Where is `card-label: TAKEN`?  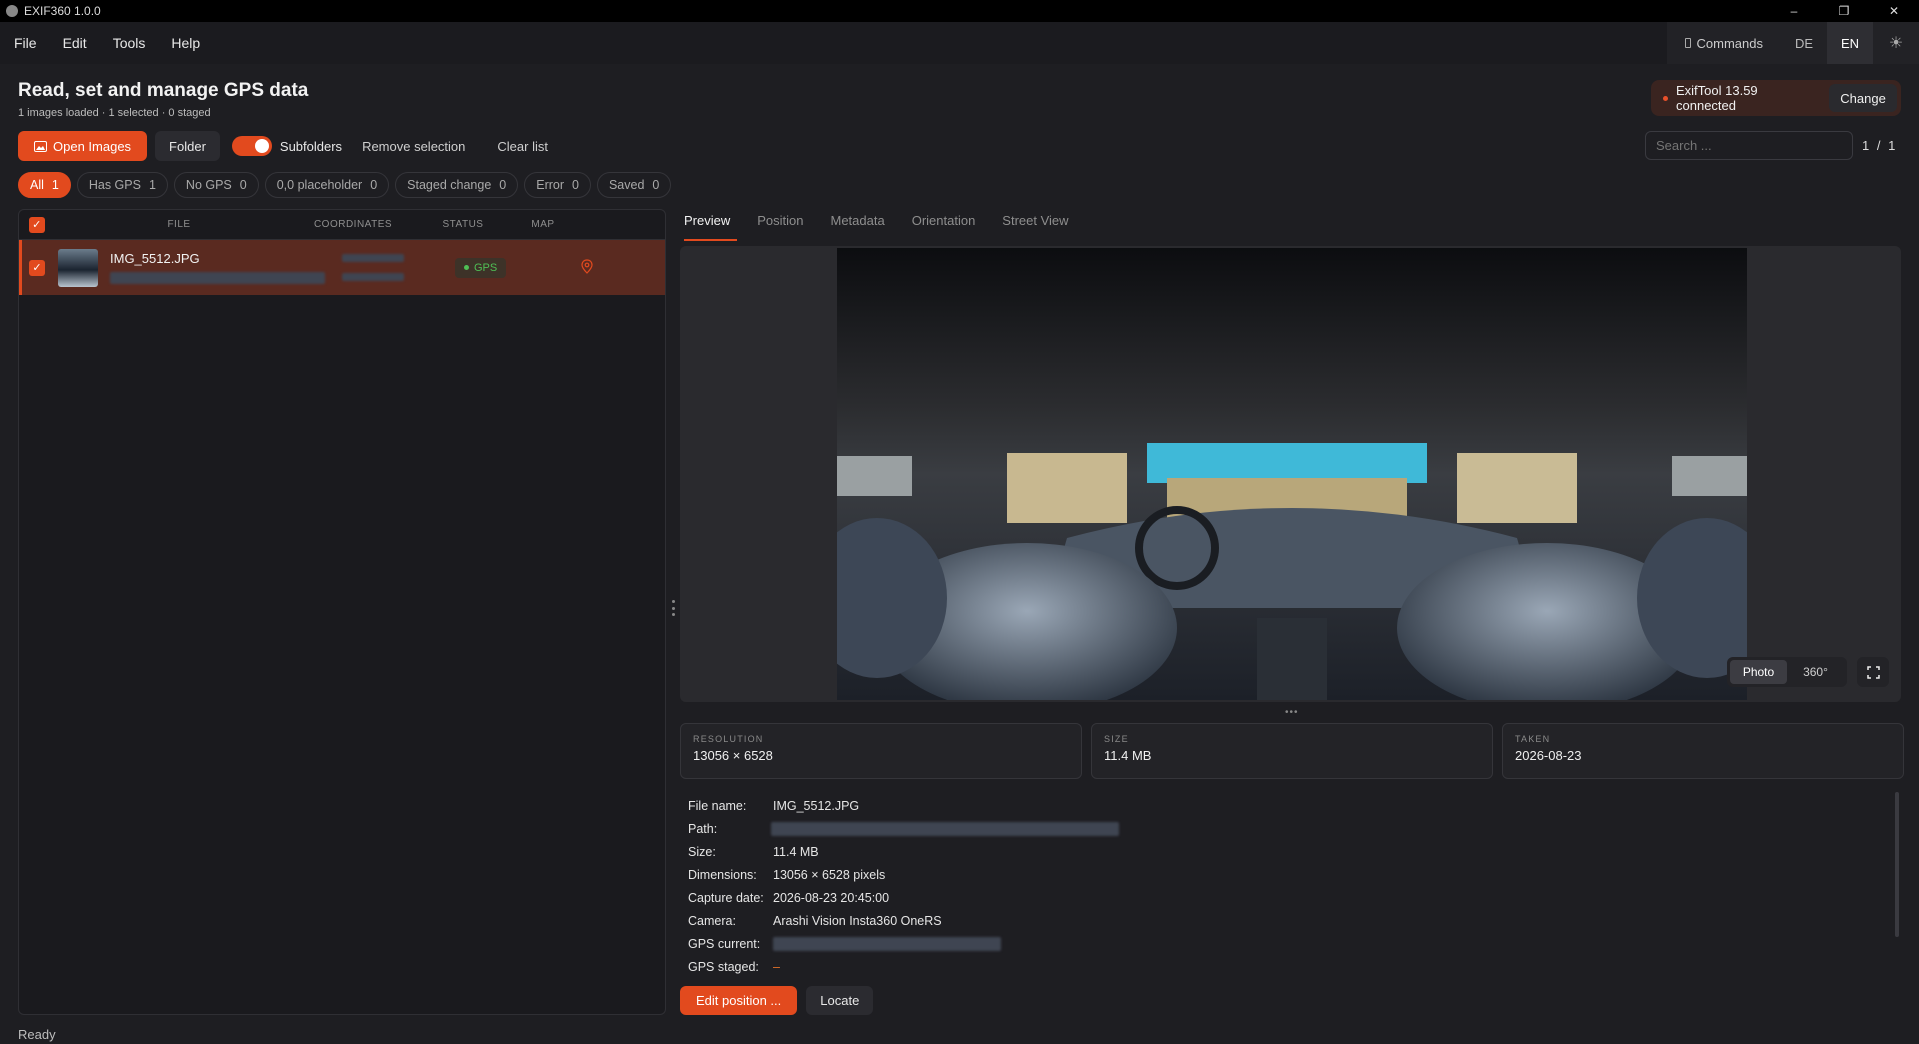
card-label: TAKEN is located at coordinates (1533, 739).